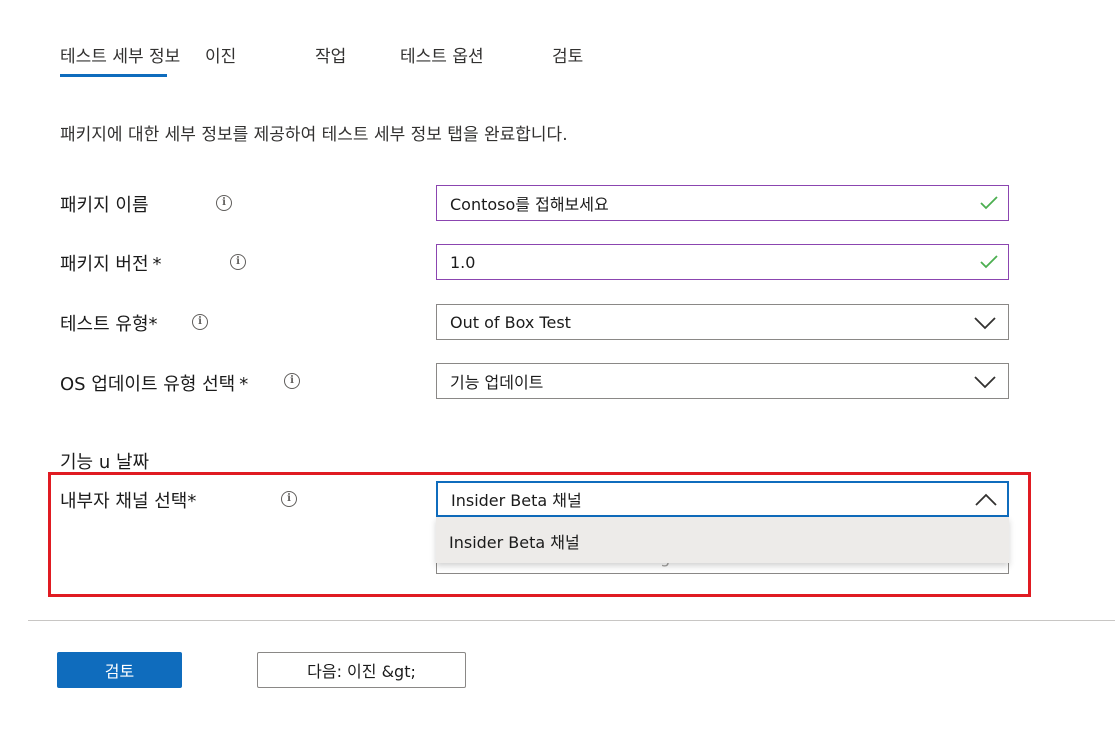  I want to click on package-version-input: 1.0, so click(722, 262).